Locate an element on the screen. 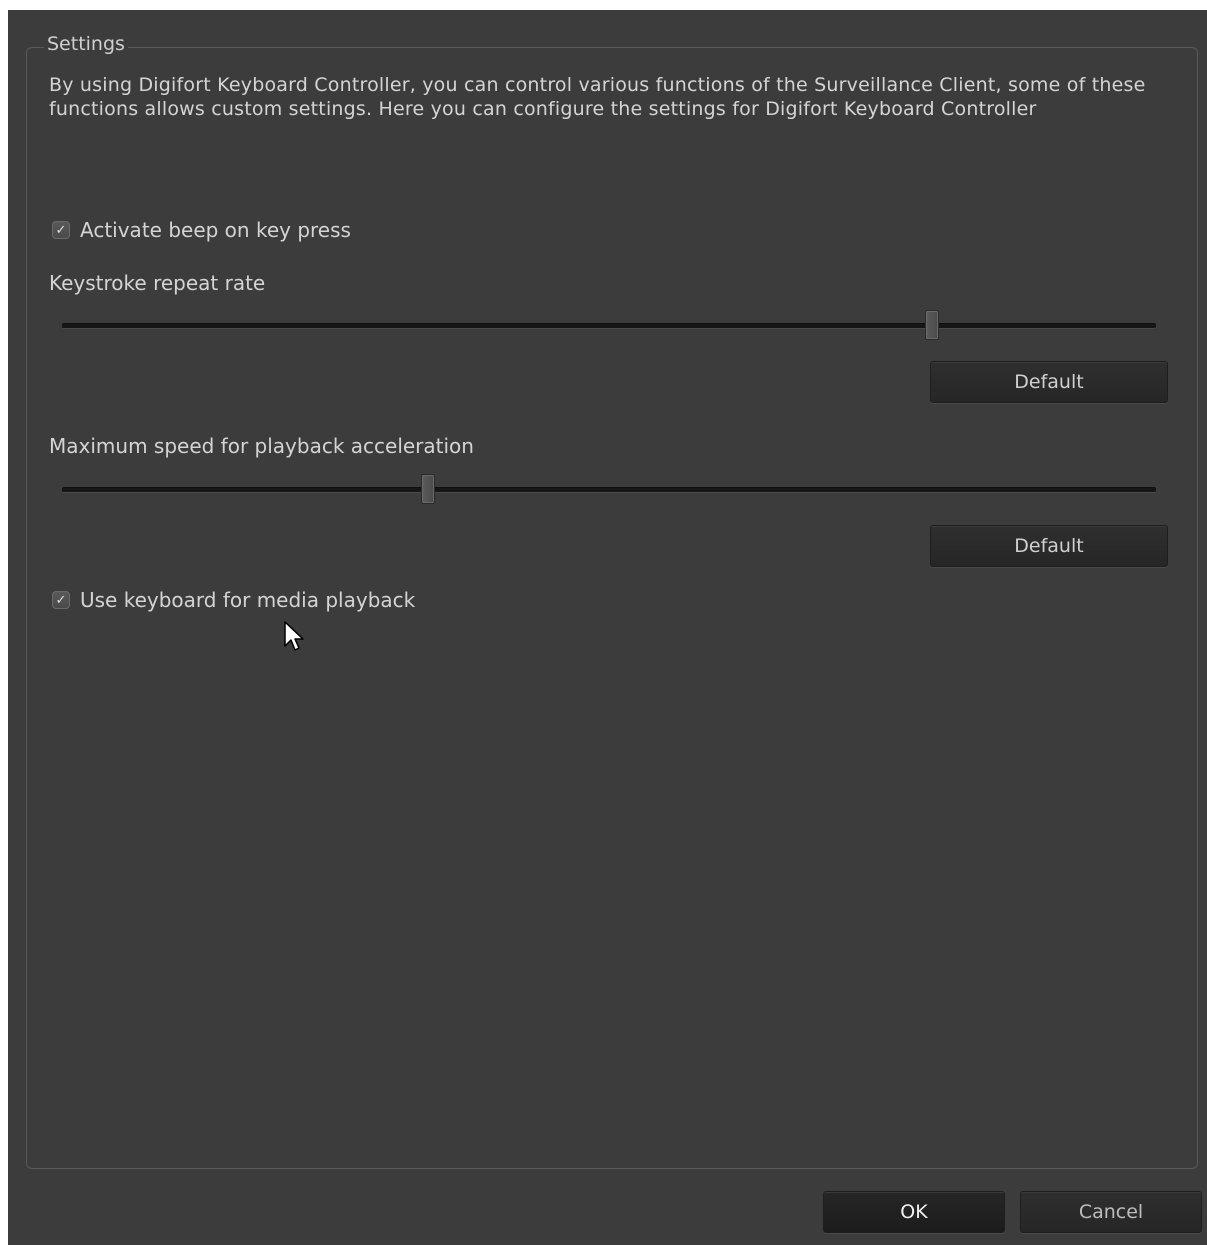  media-checkbox-row: ✓ Use keyboard for media playback is located at coordinates (233, 600).